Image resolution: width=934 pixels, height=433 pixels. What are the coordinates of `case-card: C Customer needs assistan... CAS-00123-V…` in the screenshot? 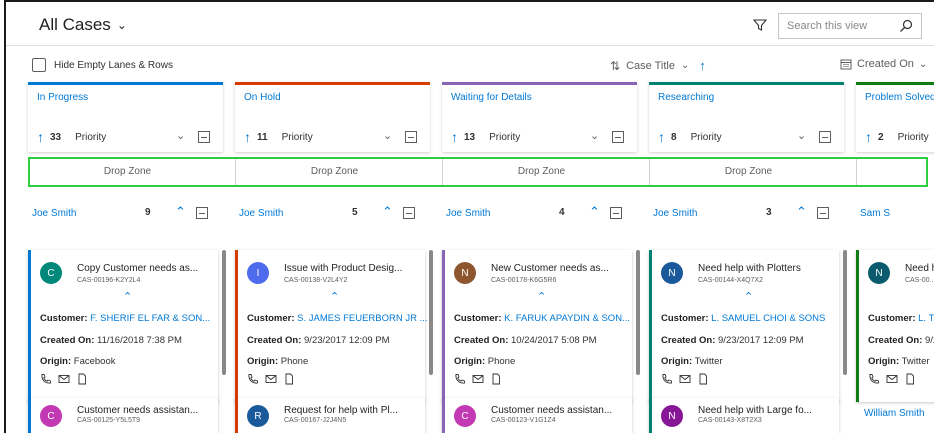 It's located at (537, 415).